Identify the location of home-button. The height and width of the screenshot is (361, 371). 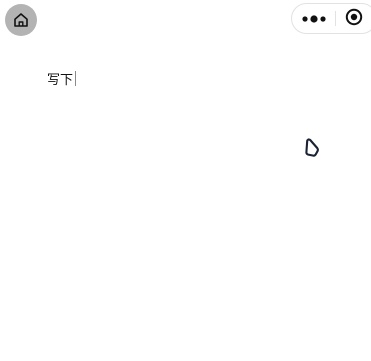
(21, 20).